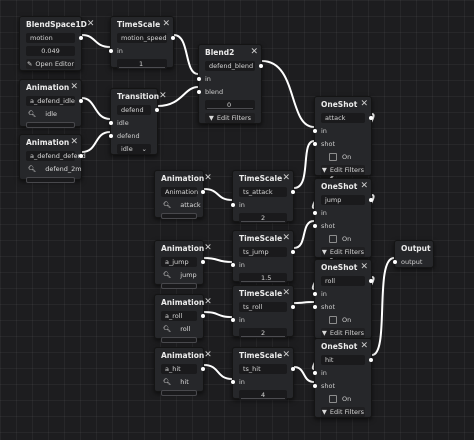  I want to click on blend-amount-spinbox: 0, so click(230, 104).